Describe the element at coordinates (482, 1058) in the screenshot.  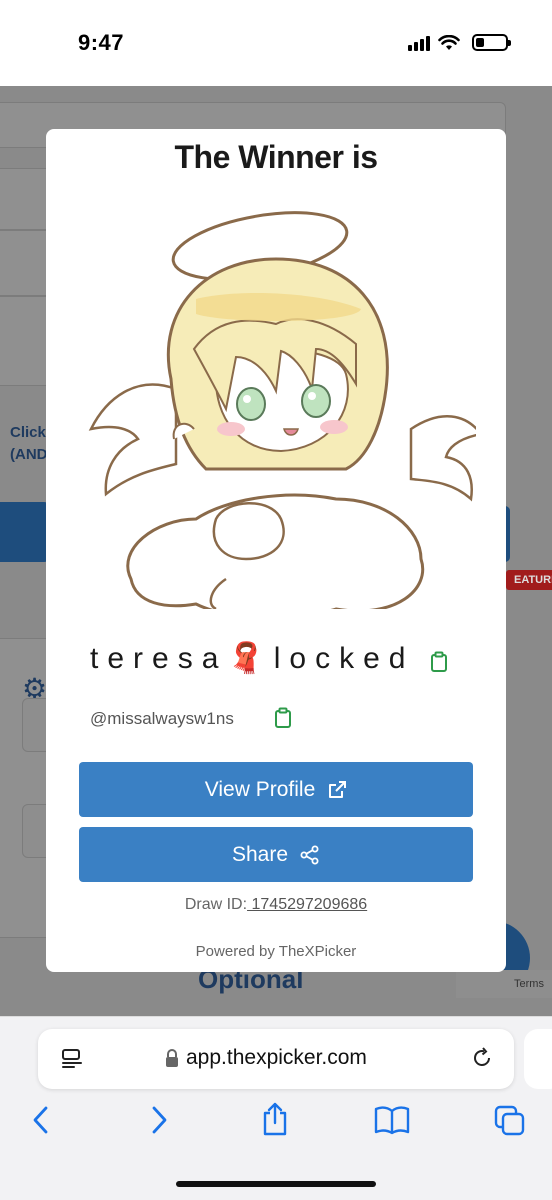
I see `reload-icon` at that location.